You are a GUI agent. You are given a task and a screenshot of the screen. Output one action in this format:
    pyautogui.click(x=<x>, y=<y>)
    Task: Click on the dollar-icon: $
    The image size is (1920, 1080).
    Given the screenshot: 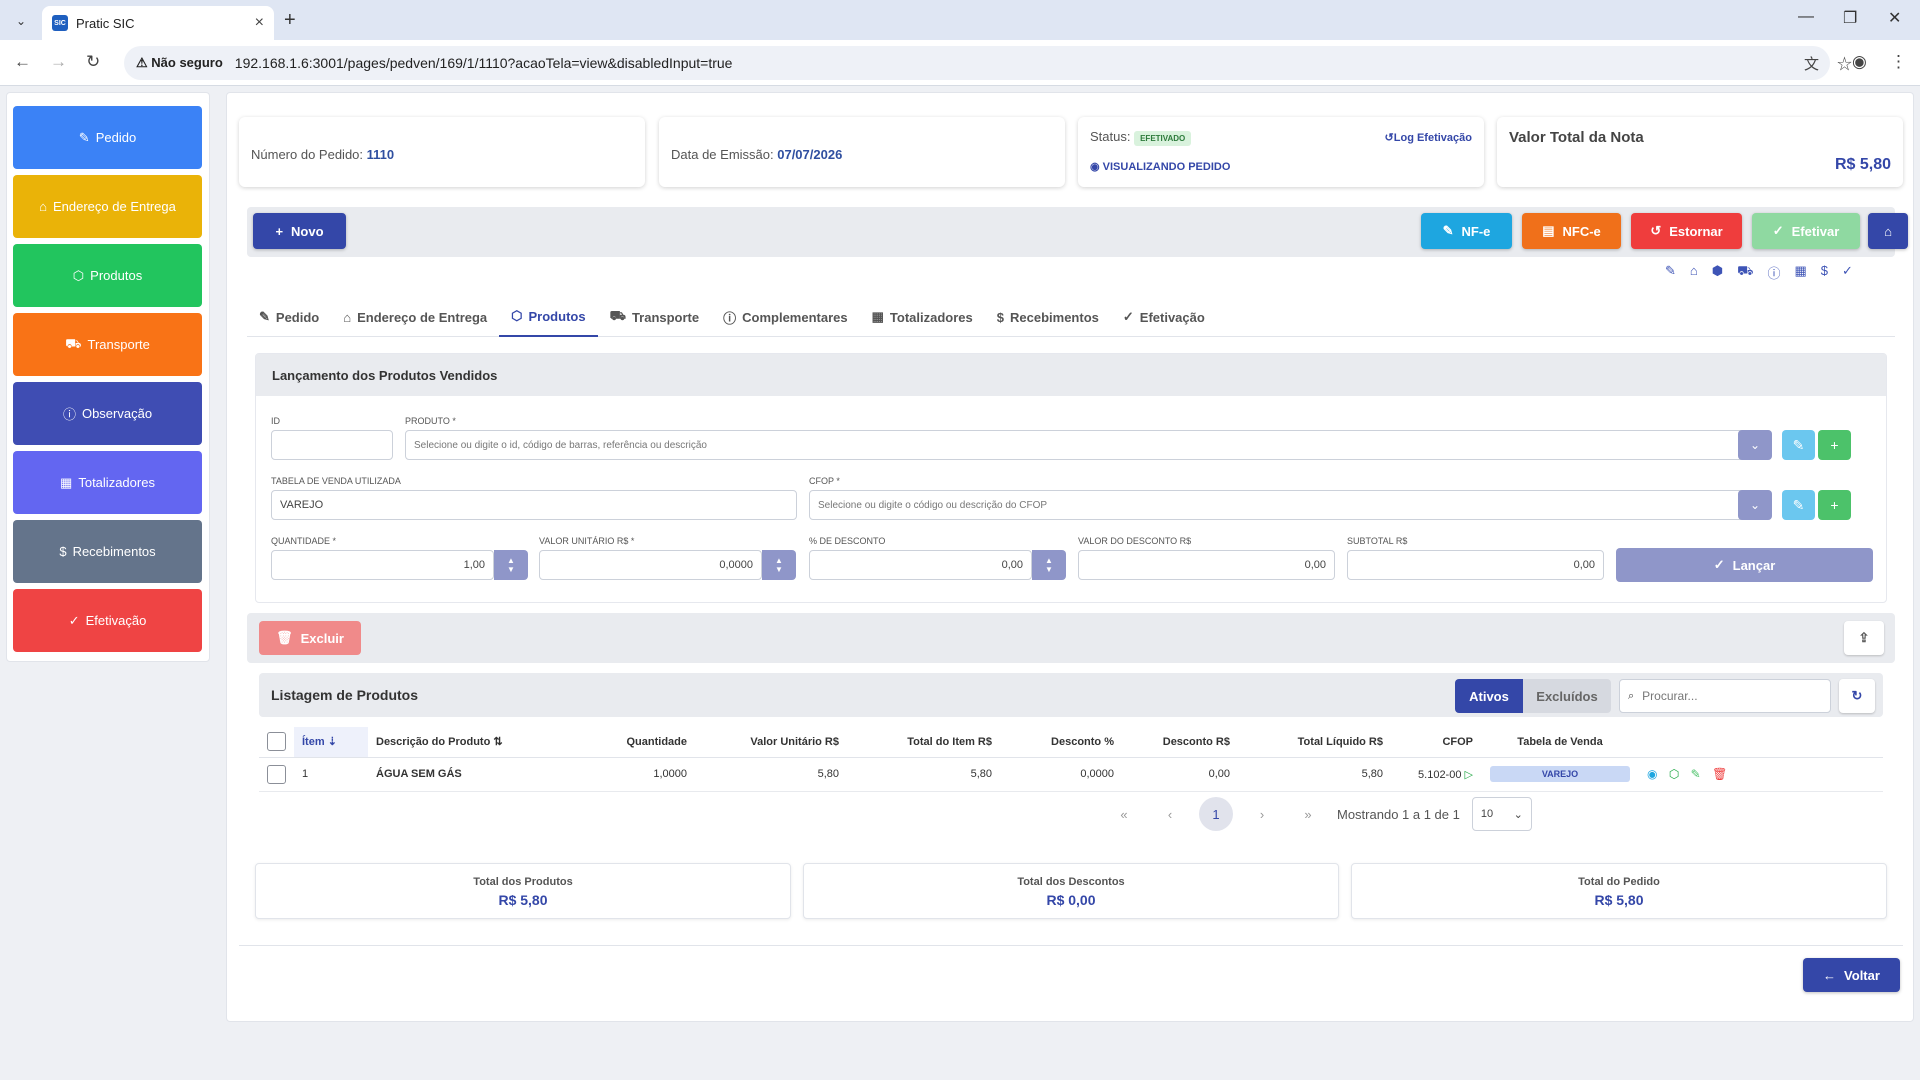 What is the action you would take?
    pyautogui.click(x=1824, y=272)
    